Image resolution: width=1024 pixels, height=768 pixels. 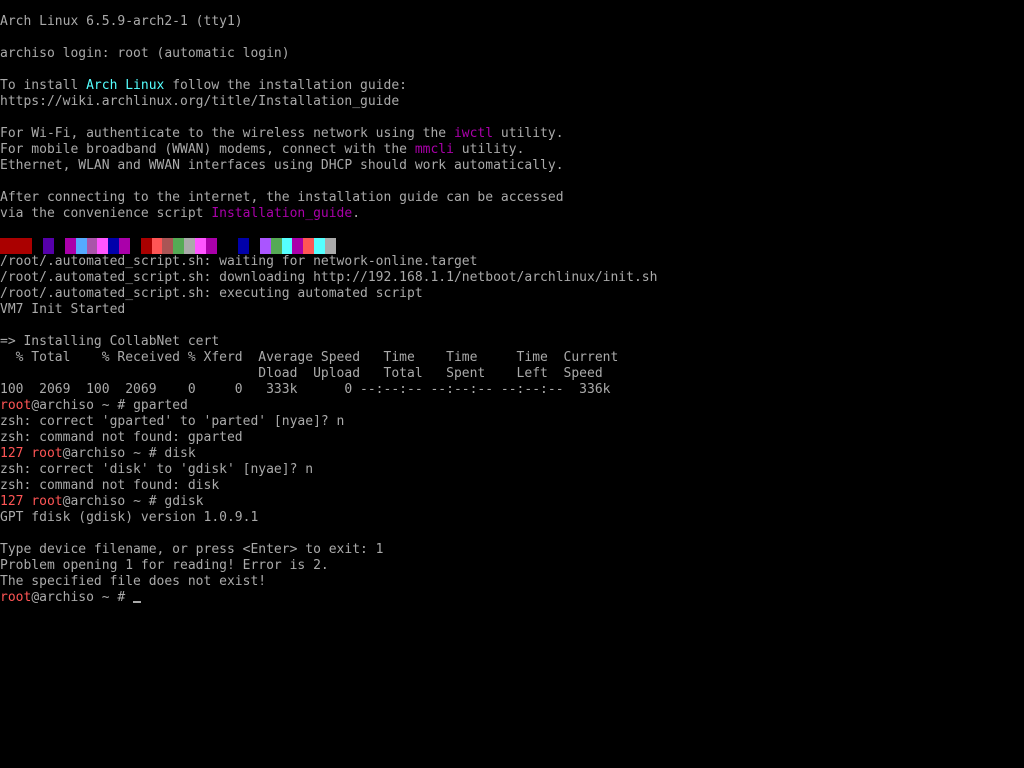 What do you see at coordinates (473, 133) in the screenshot?
I see `wifi-tool: iwctl` at bounding box center [473, 133].